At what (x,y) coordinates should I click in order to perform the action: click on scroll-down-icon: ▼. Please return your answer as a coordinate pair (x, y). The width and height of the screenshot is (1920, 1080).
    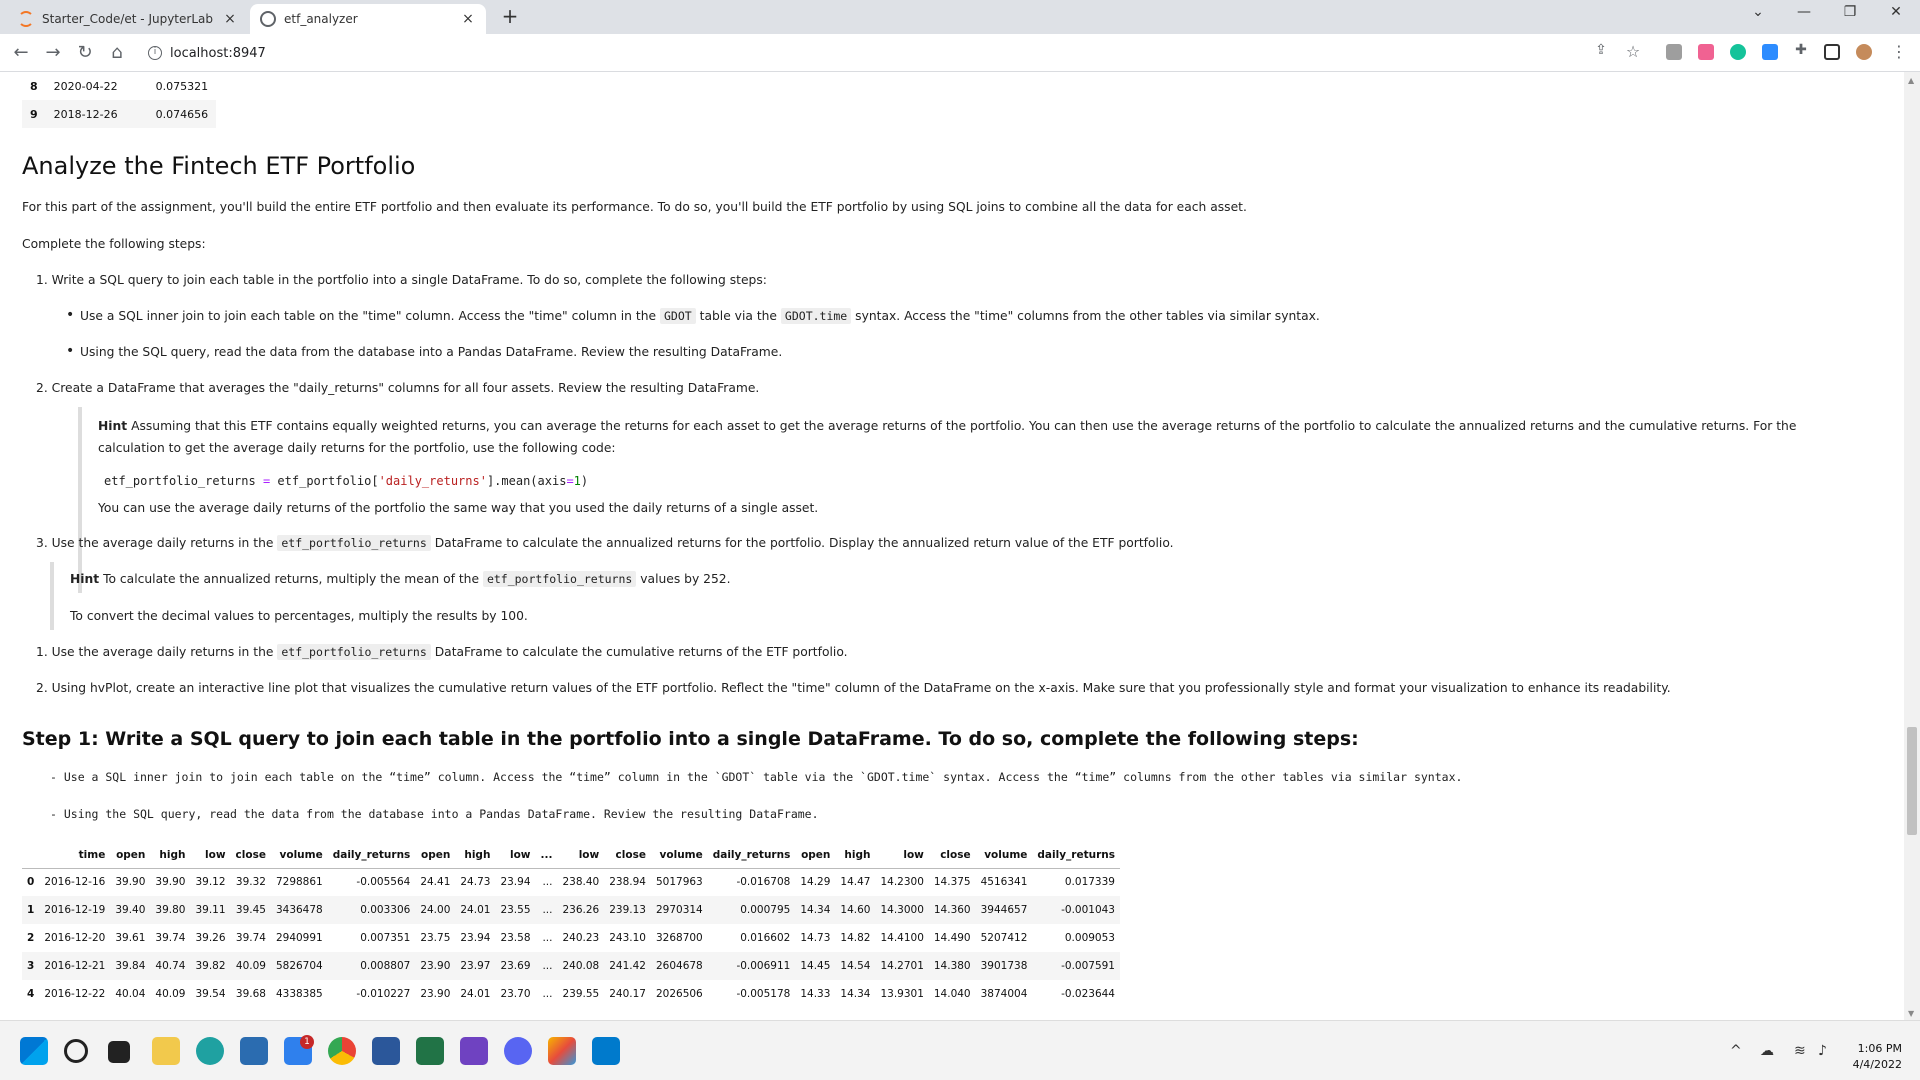
    Looking at the image, I should click on (1911, 1013).